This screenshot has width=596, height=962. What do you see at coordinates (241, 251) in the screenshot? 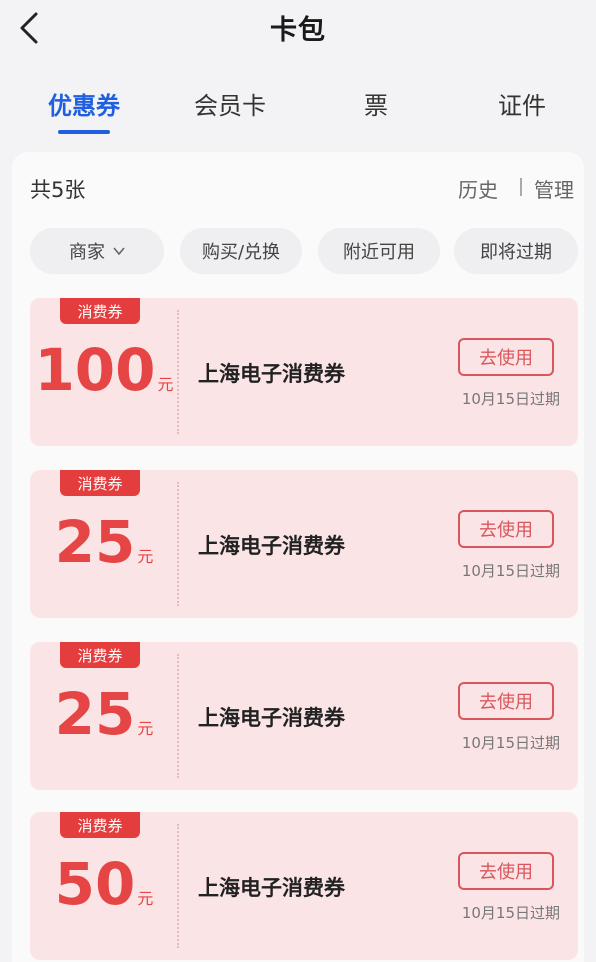
I see `filter-purchase-redeem: 购买/兑换` at bounding box center [241, 251].